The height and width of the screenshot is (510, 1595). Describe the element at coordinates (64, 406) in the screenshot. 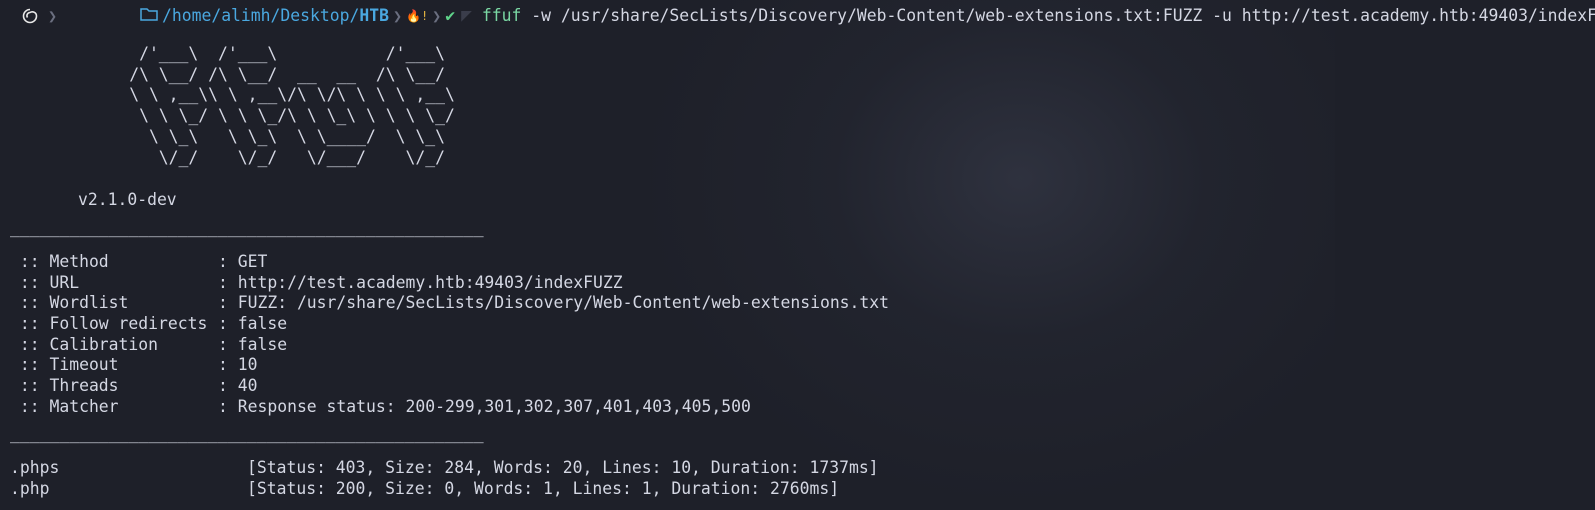

I see `config-key: :: Matcher` at that location.